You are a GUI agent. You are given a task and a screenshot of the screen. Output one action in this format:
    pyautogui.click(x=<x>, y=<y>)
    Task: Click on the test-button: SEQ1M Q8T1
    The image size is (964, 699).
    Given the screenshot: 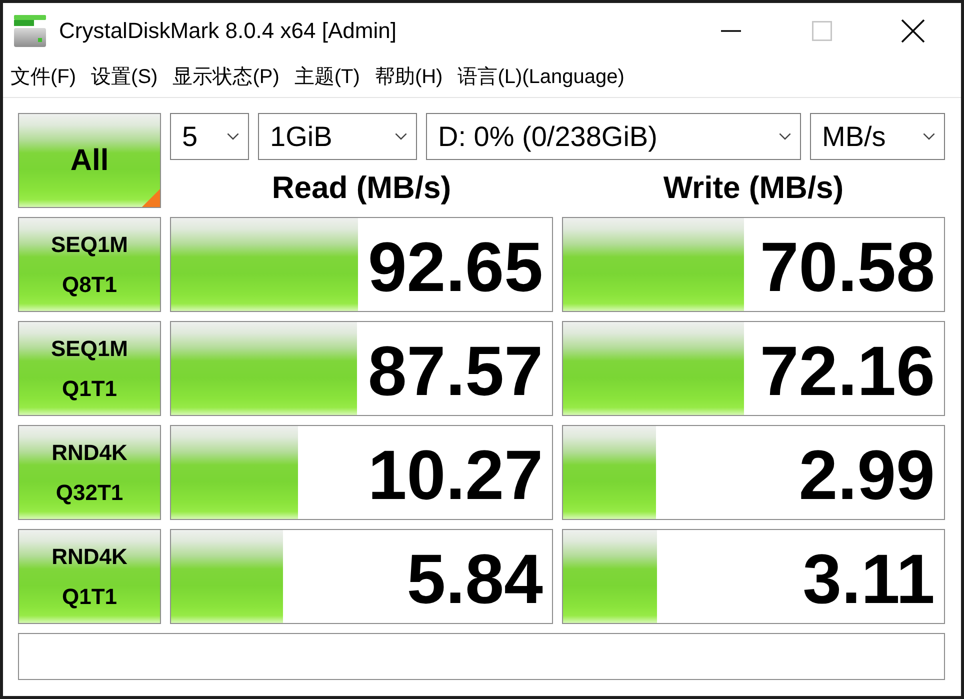 What is the action you would take?
    pyautogui.click(x=89, y=264)
    